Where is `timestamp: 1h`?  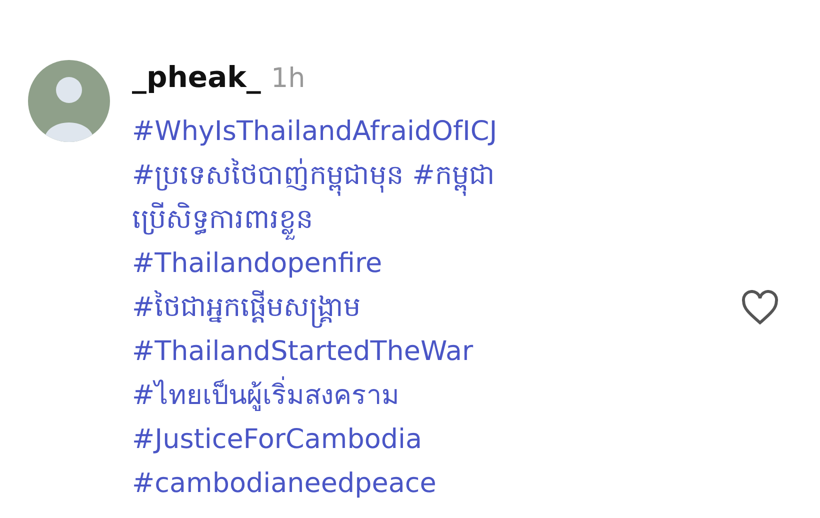
timestamp: 1h is located at coordinates (288, 78).